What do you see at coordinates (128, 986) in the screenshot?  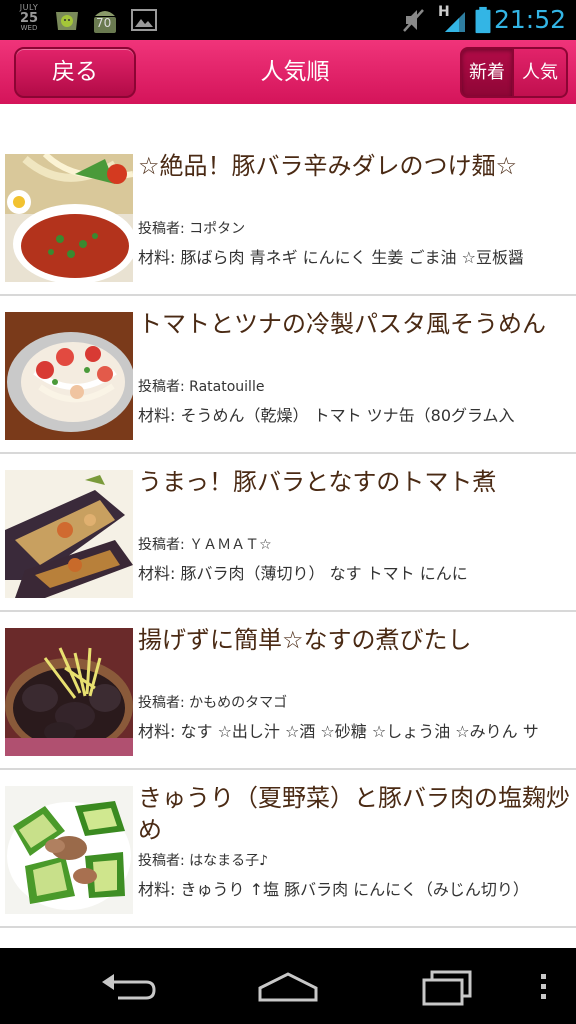 I see `back-icon` at bounding box center [128, 986].